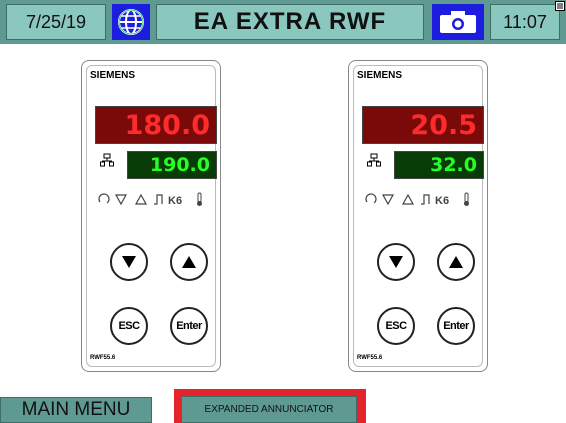  I want to click on date-display: 7/25/19, so click(56, 22).